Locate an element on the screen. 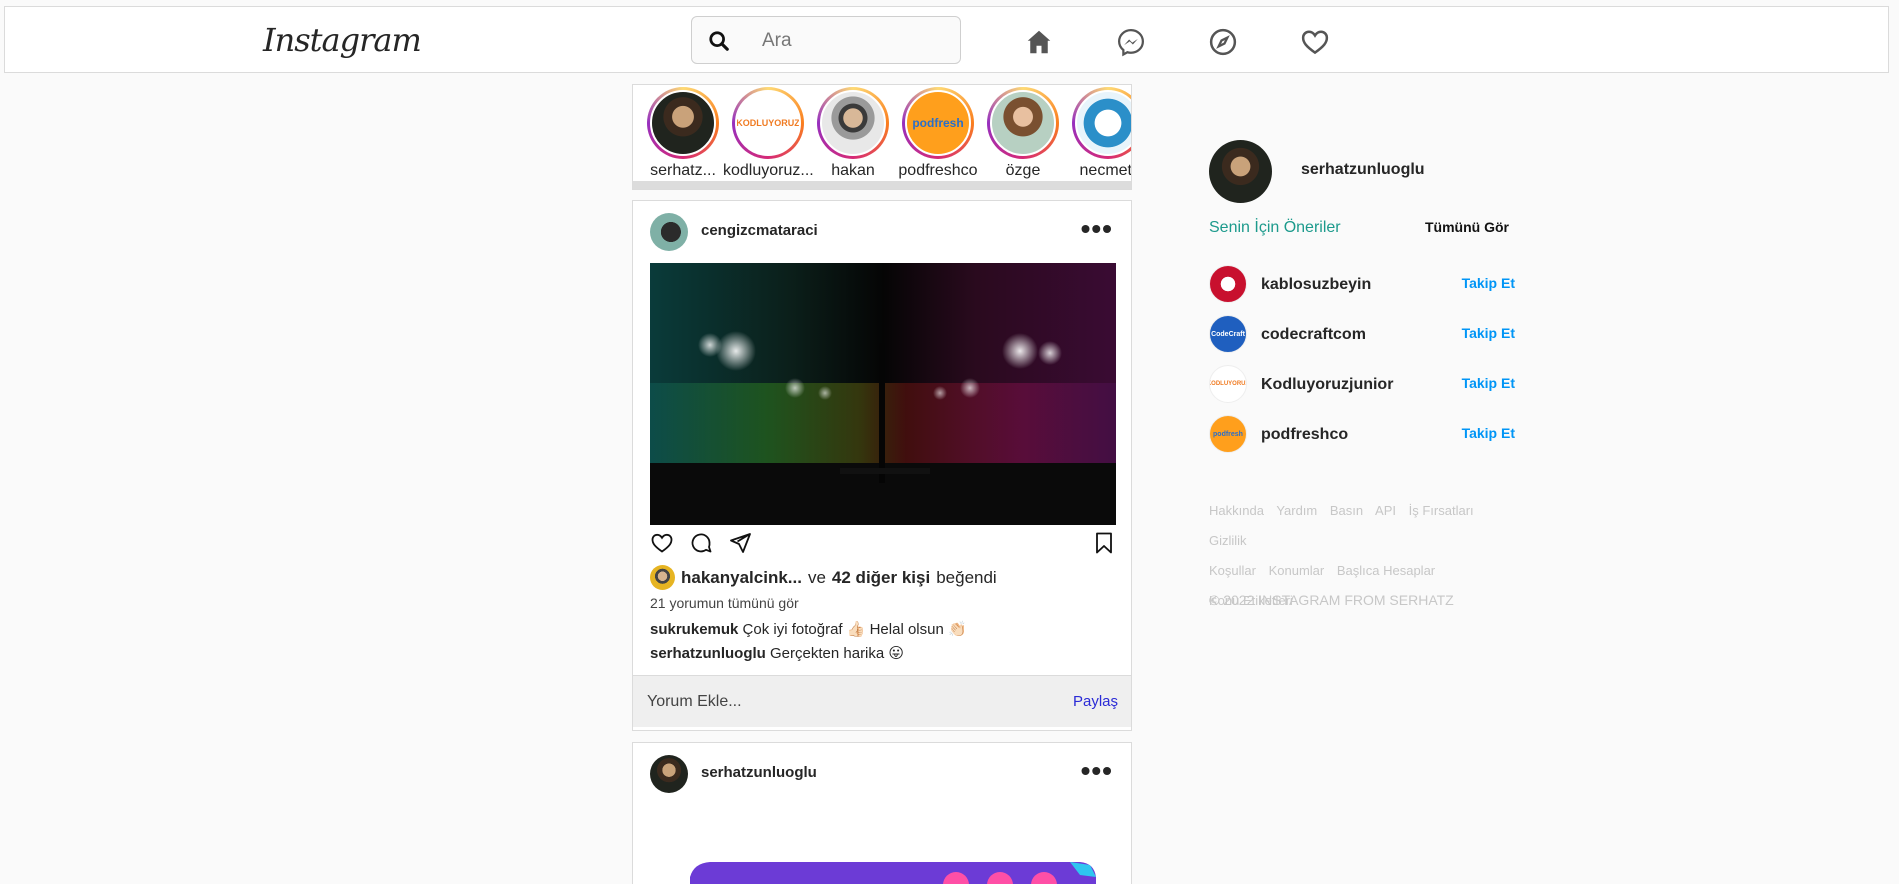 The width and height of the screenshot is (1899, 884). likes-others: 42 diğer kişi is located at coordinates (881, 578).